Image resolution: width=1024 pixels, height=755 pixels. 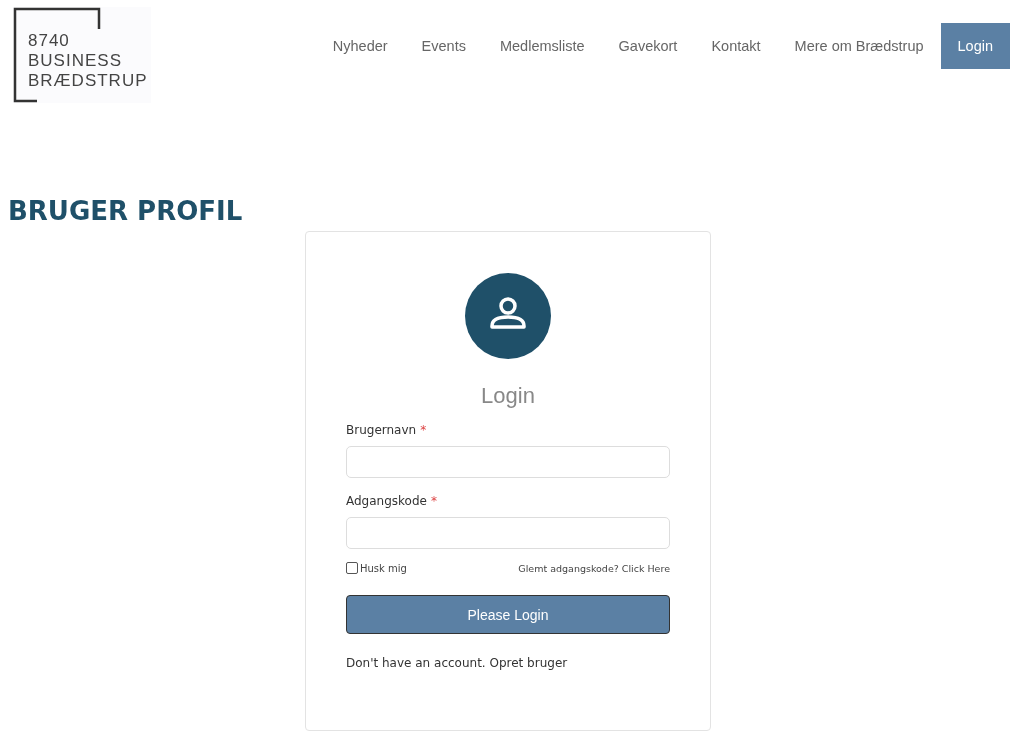 What do you see at coordinates (443, 46) in the screenshot?
I see `nav-link: Events` at bounding box center [443, 46].